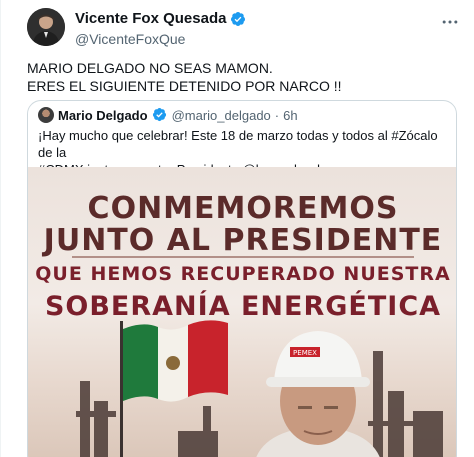 This screenshot has height=457, width=474. What do you see at coordinates (121, 389) in the screenshot?
I see `flag-pole` at bounding box center [121, 389].